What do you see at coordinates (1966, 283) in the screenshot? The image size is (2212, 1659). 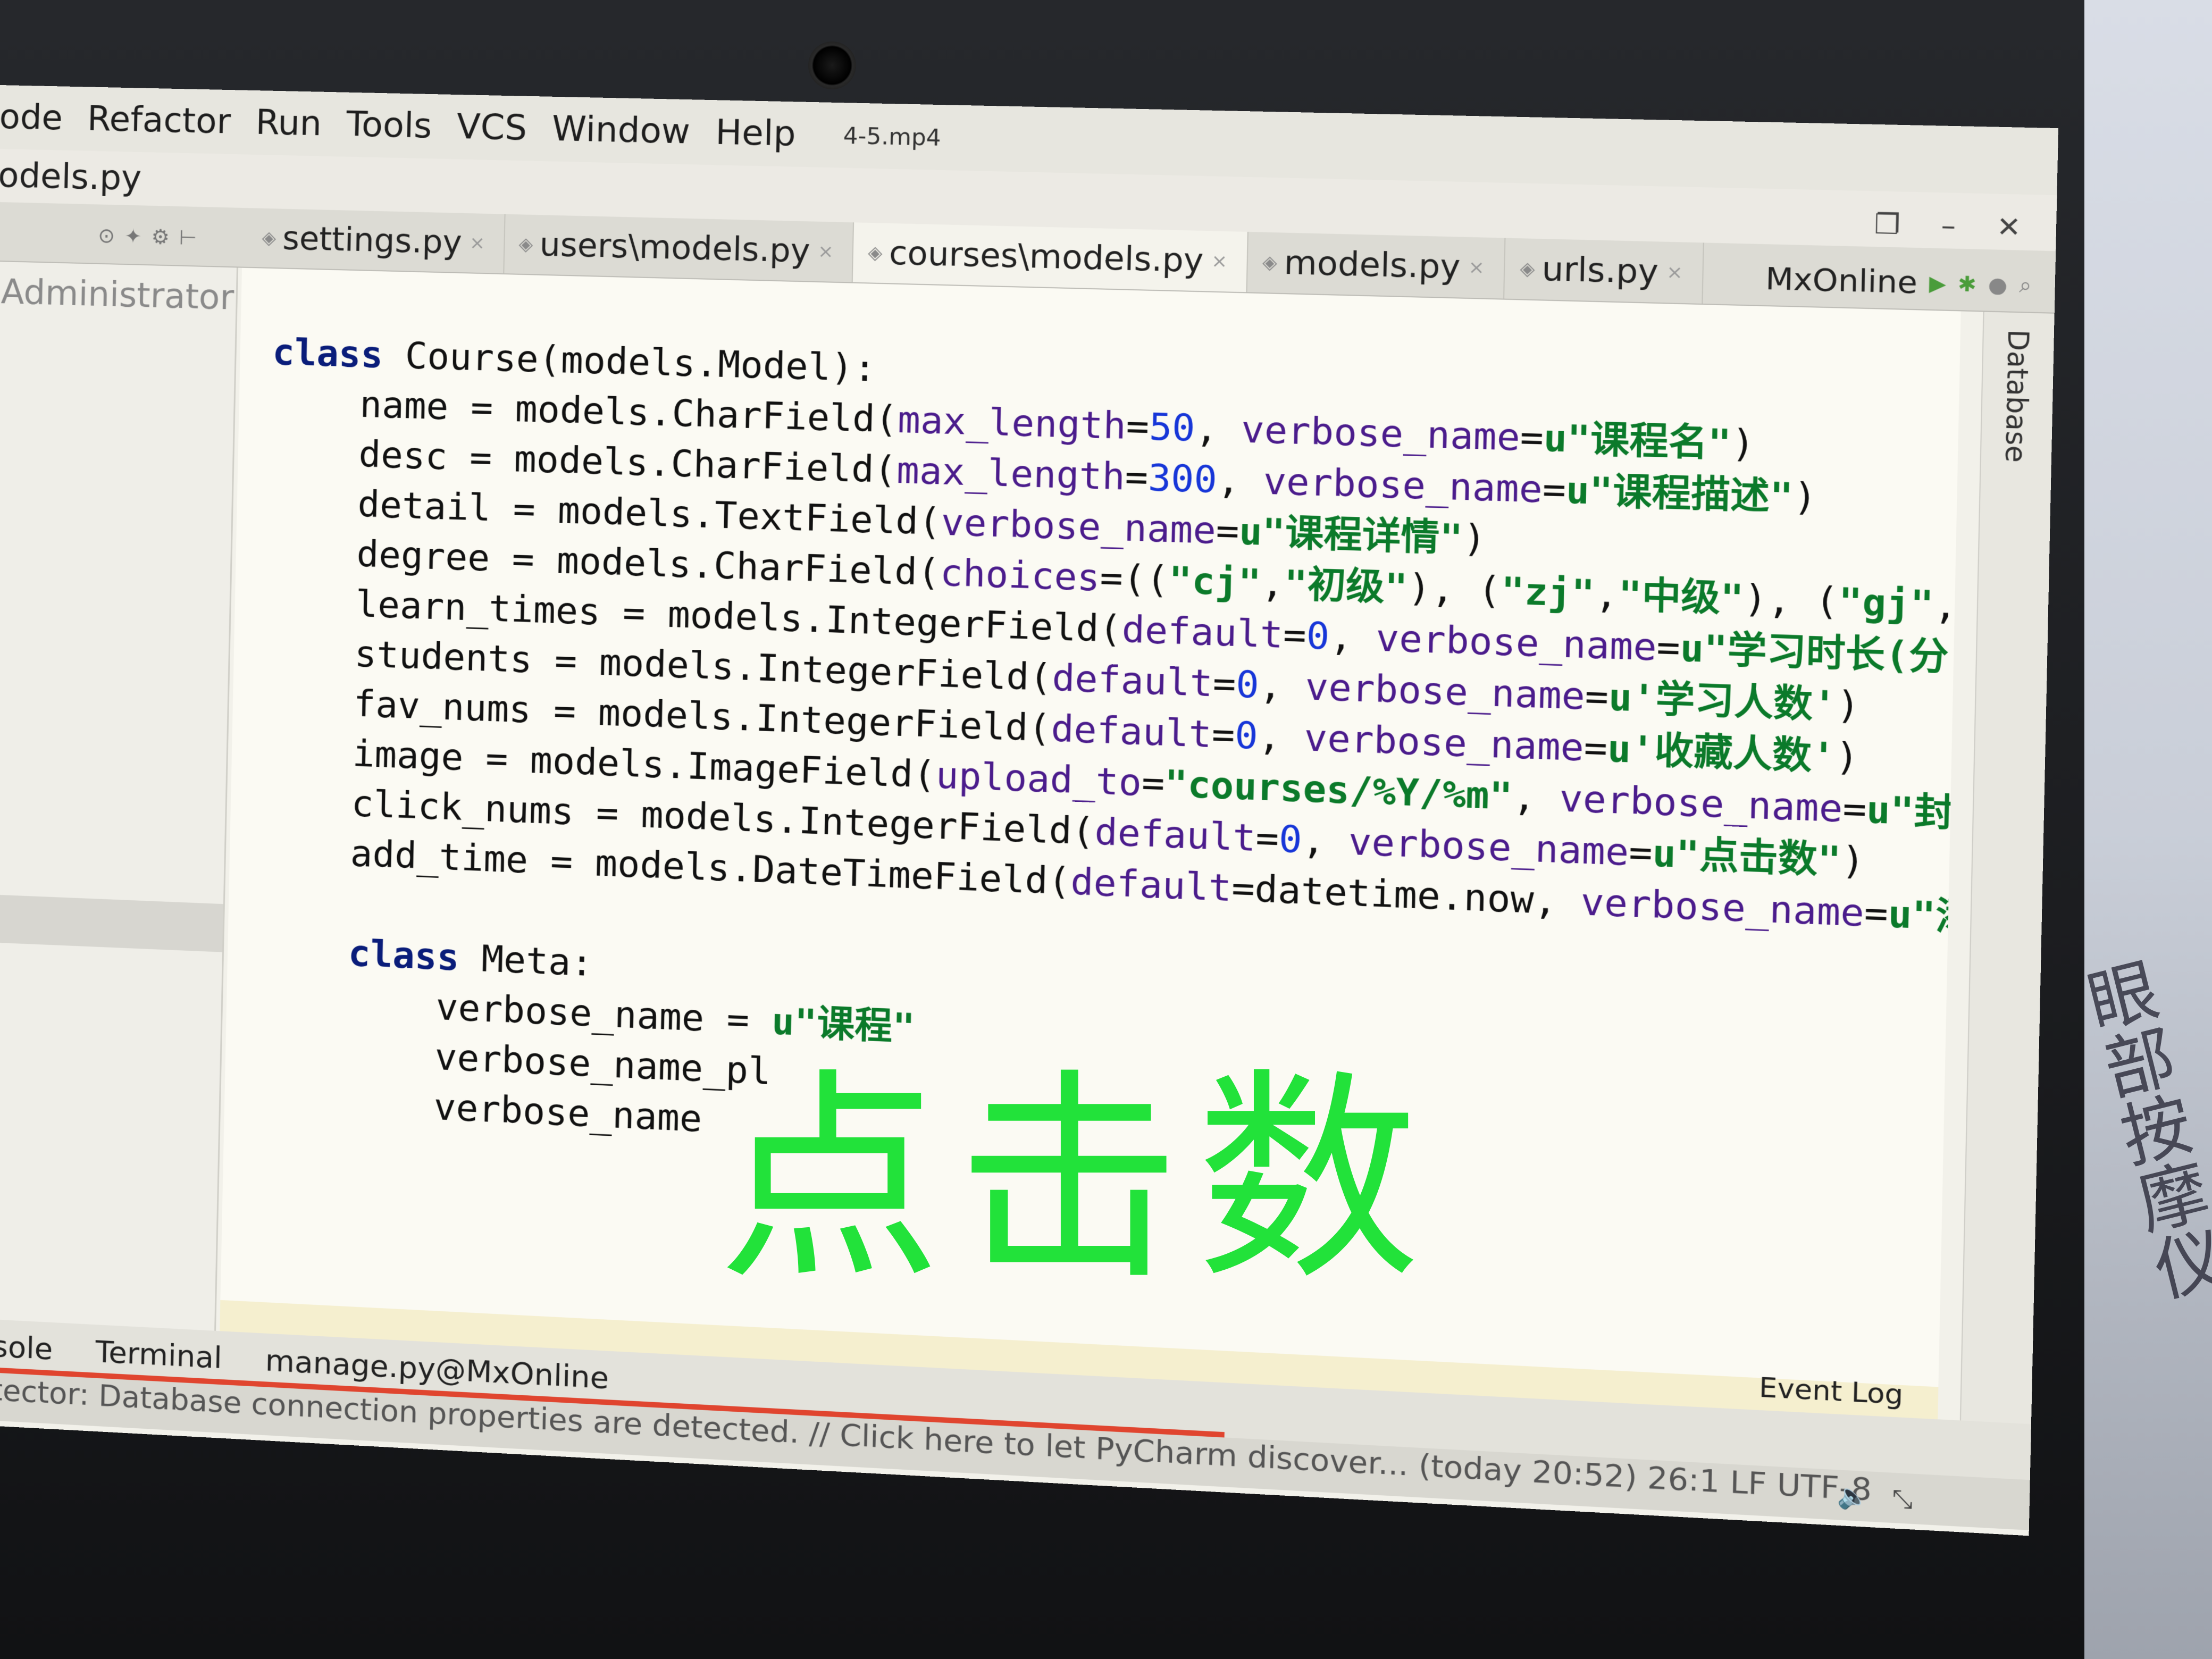 I see `debug-icon: ✱` at bounding box center [1966, 283].